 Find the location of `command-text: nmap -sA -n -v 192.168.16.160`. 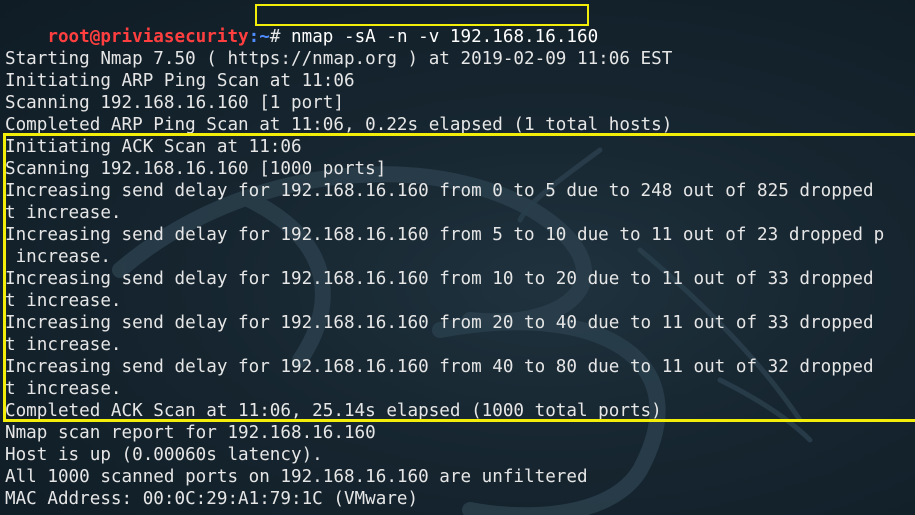

command-text: nmap -sA -n -v 192.168.16.160 is located at coordinates (445, 37).